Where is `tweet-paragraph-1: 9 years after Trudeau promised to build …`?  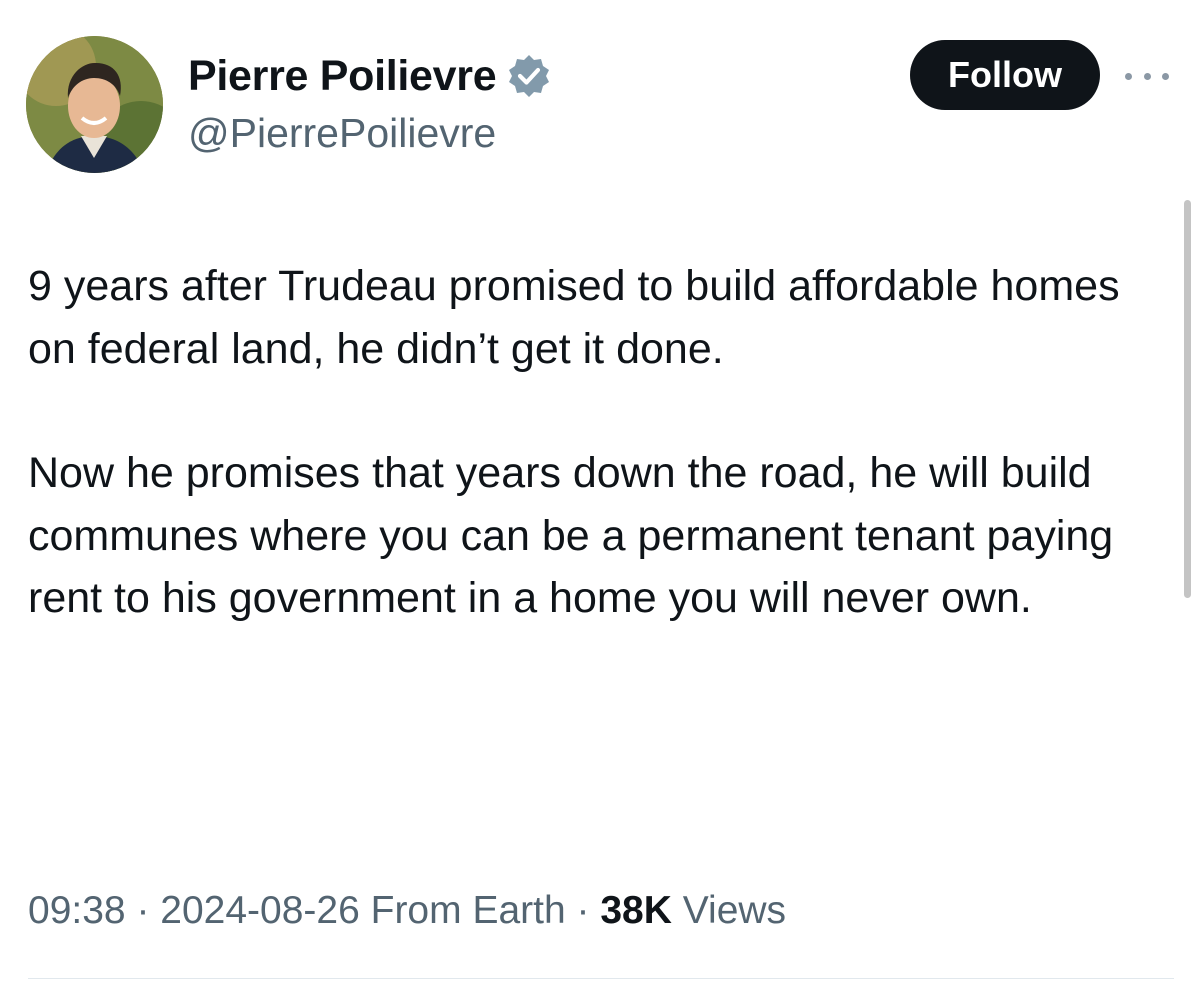 tweet-paragraph-1: 9 years after Trudeau promised to build … is located at coordinates (574, 317).